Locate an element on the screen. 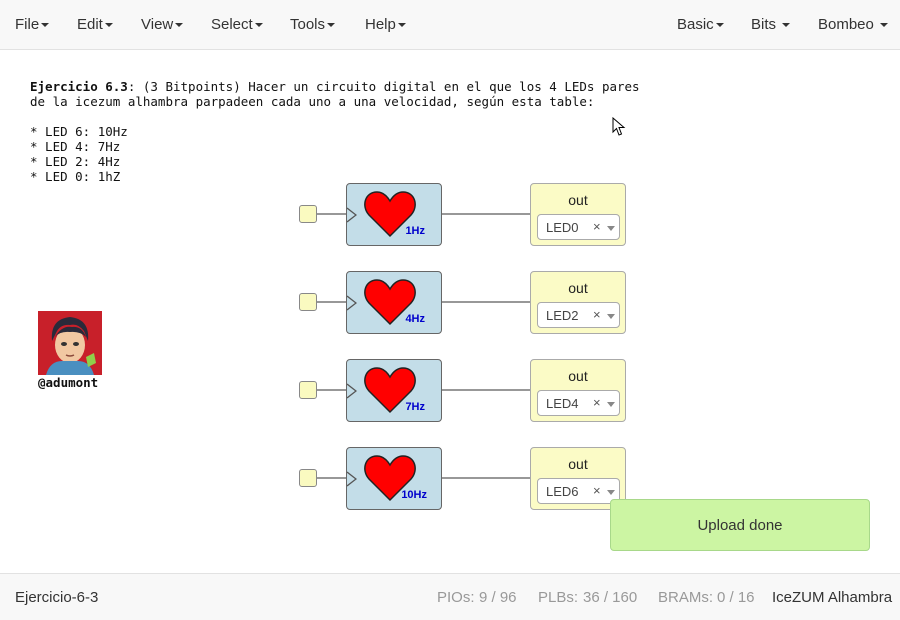  upload-toast: Upload done is located at coordinates (740, 525).